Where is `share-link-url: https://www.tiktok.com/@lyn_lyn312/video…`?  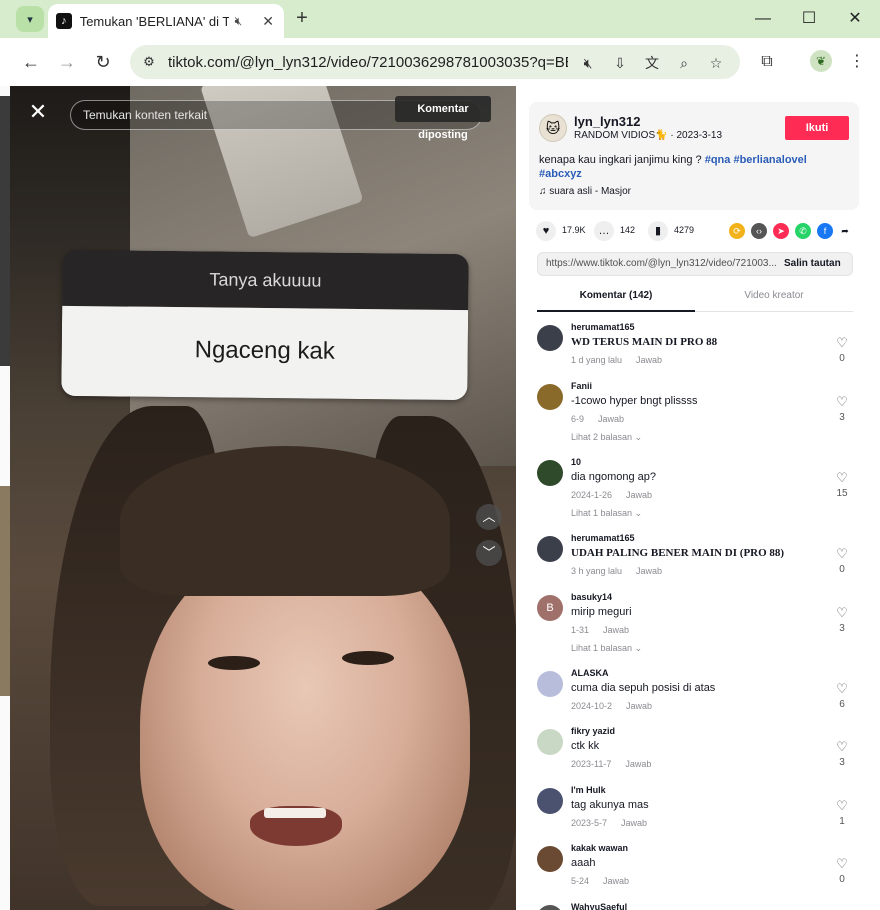
share-link-url: https://www.tiktok.com/@lyn_lyn312/video… is located at coordinates (661, 263).